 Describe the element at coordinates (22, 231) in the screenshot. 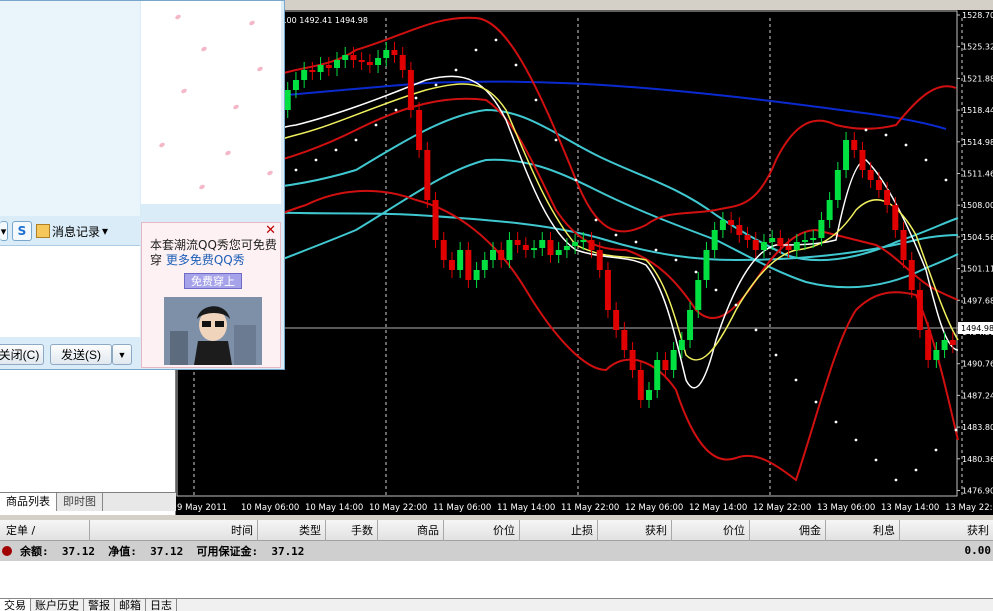

I see `sync-icon: S` at that location.